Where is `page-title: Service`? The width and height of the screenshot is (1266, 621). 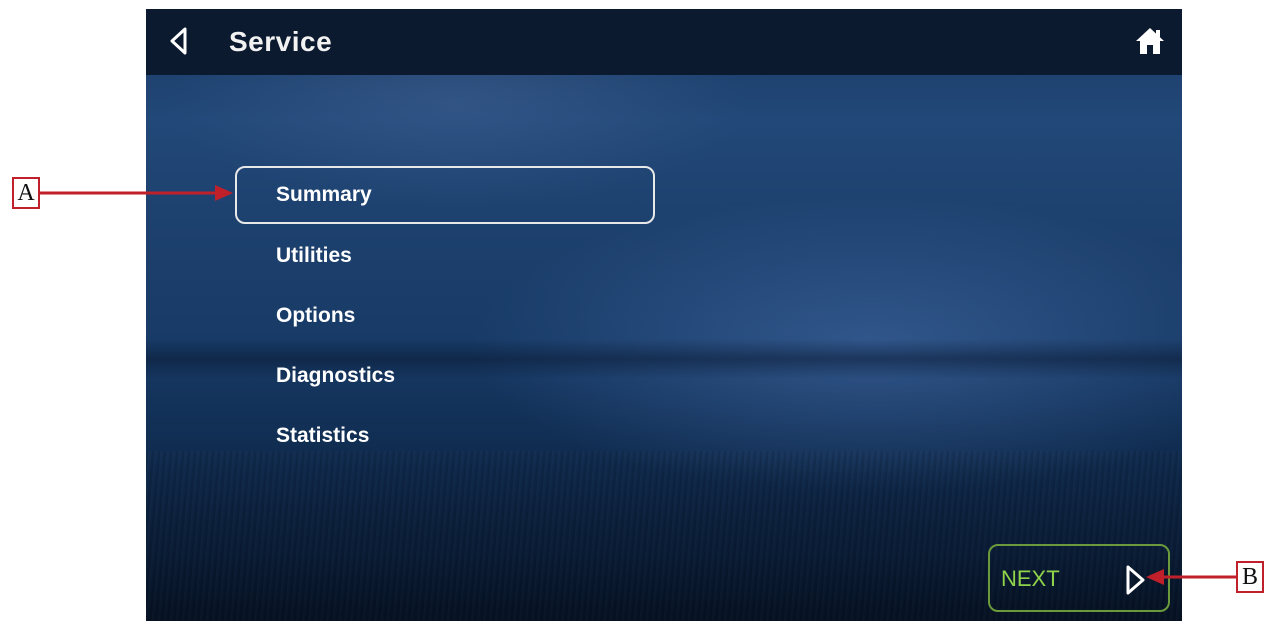
page-title: Service is located at coordinates (281, 41).